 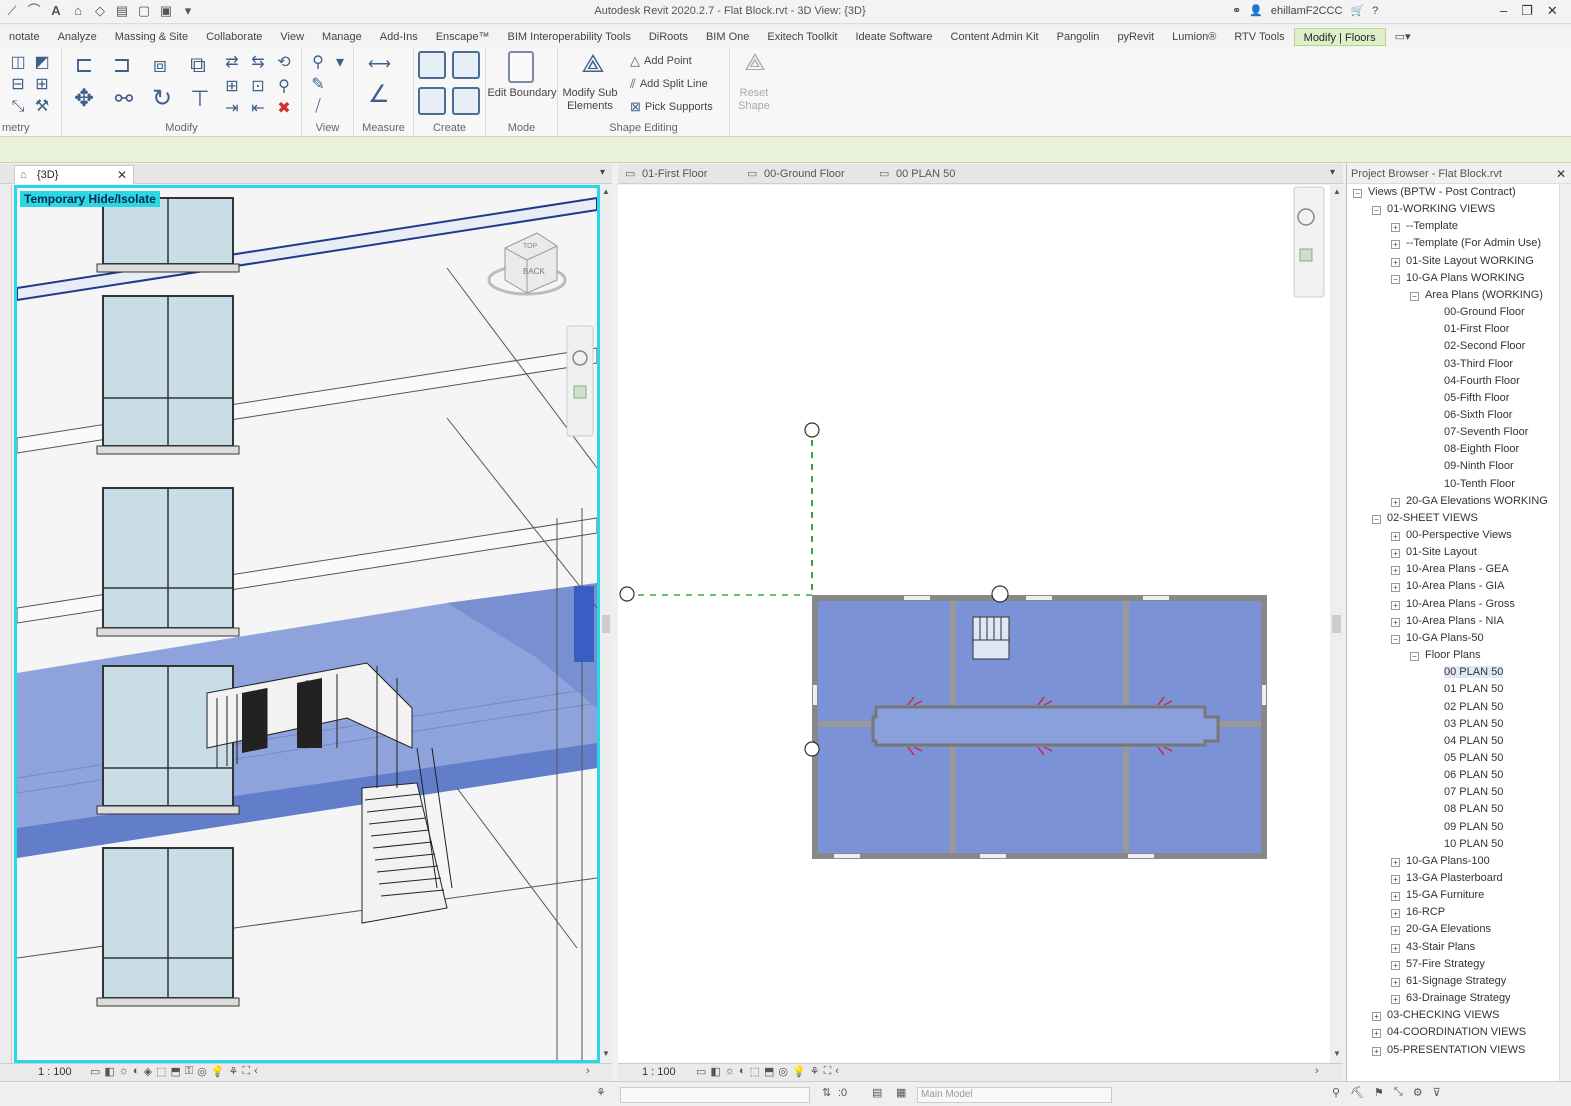 What do you see at coordinates (1447, 586) in the screenshot?
I see `browser-node: +10-Area Plans - GIA` at bounding box center [1447, 586].